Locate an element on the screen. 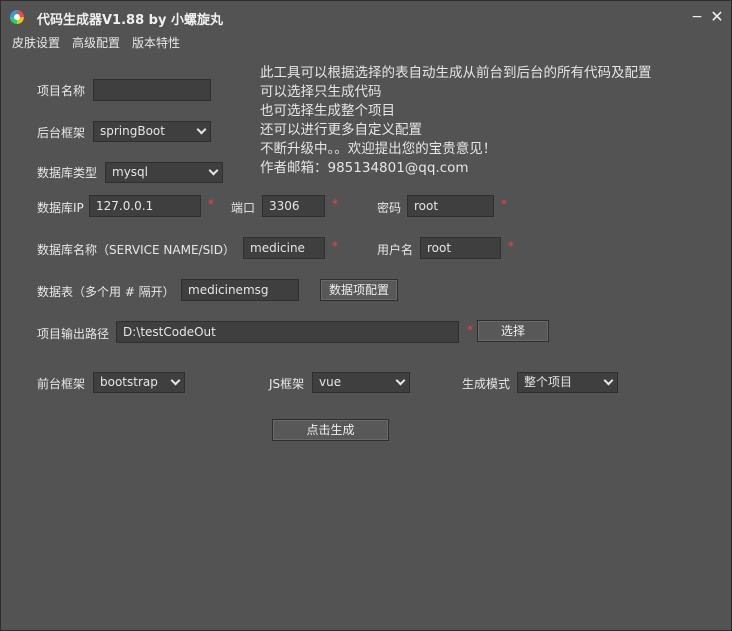 The width and height of the screenshot is (732, 631). project-name-label: 项目名称 is located at coordinates (61, 91).